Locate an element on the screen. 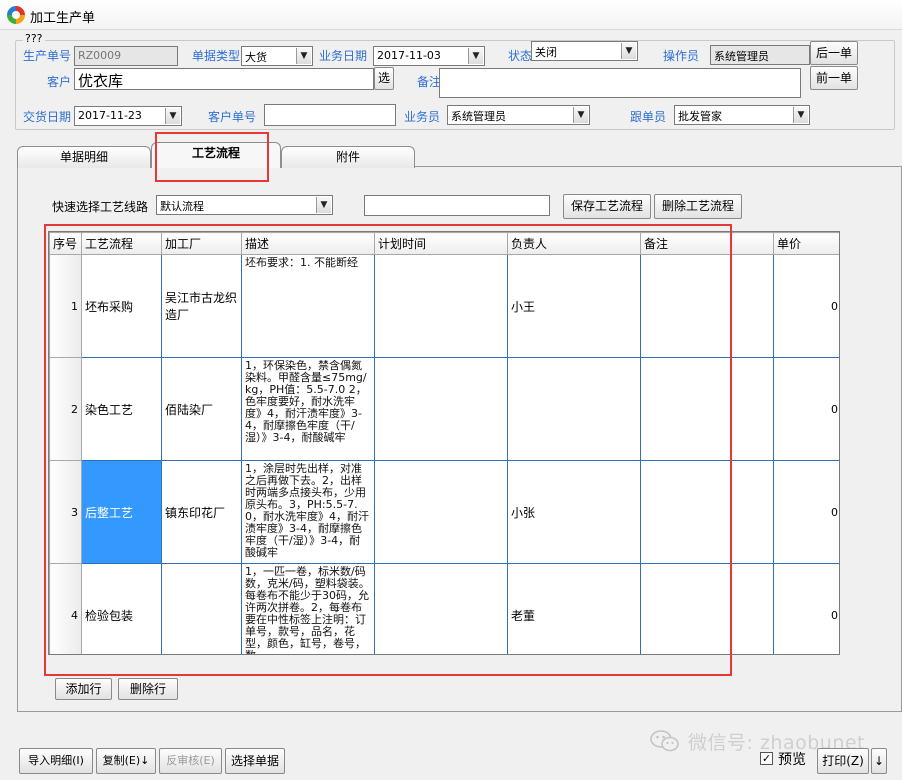  salesman-select: 系统管理员 ▼ is located at coordinates (518, 115).